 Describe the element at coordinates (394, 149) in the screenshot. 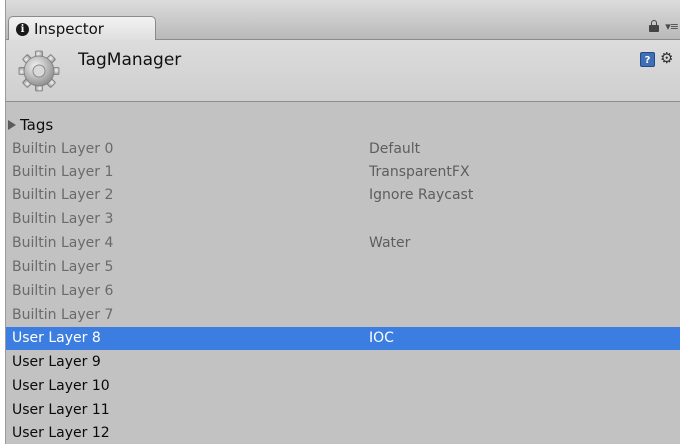

I see `layer-name-field: Default` at that location.